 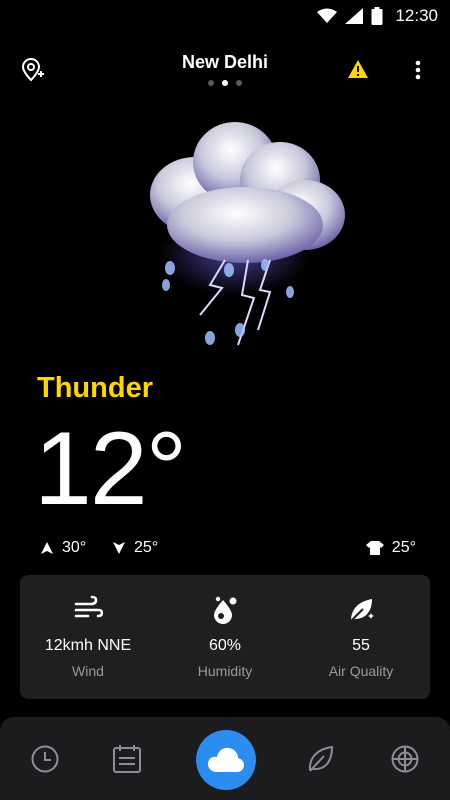 I want to click on wind-value: 12kmh NNE, so click(x=88, y=645).